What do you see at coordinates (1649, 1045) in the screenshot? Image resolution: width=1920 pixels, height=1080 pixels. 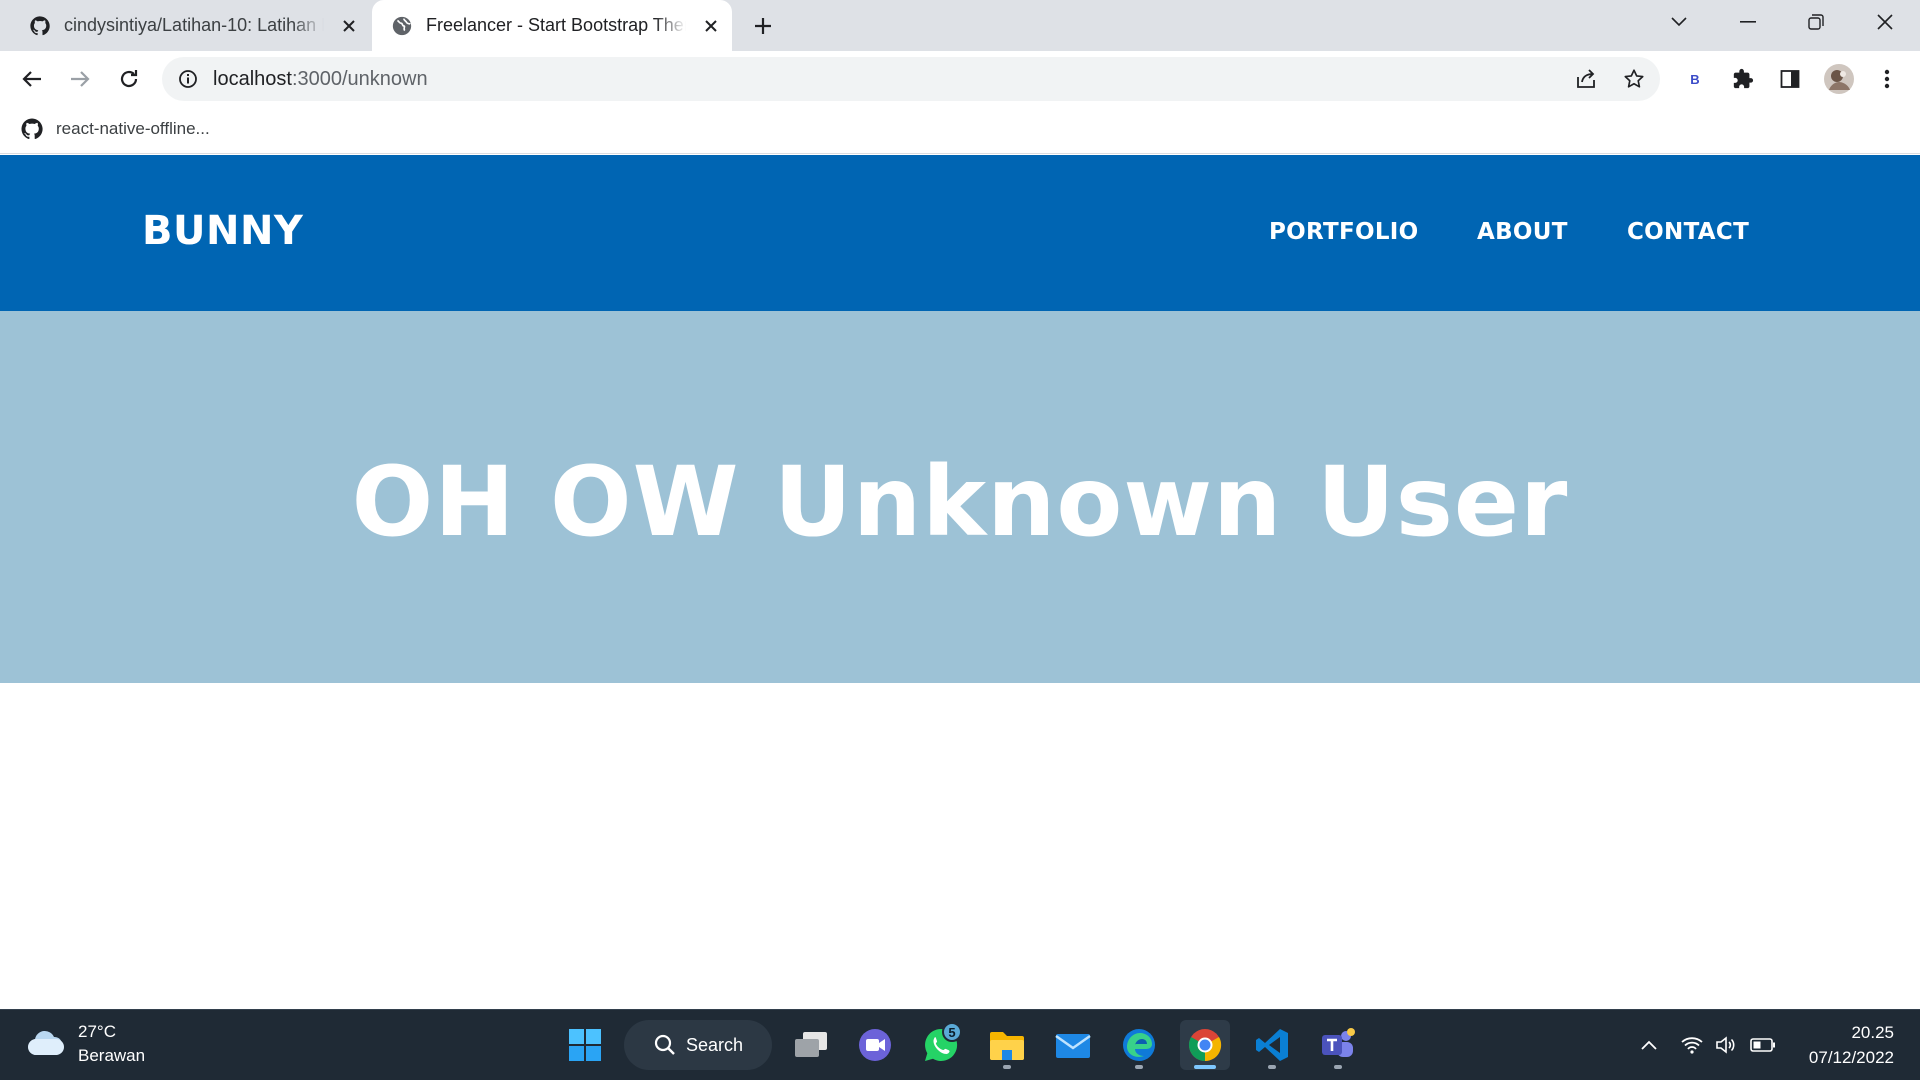 I see `chevron-up-icon` at bounding box center [1649, 1045].